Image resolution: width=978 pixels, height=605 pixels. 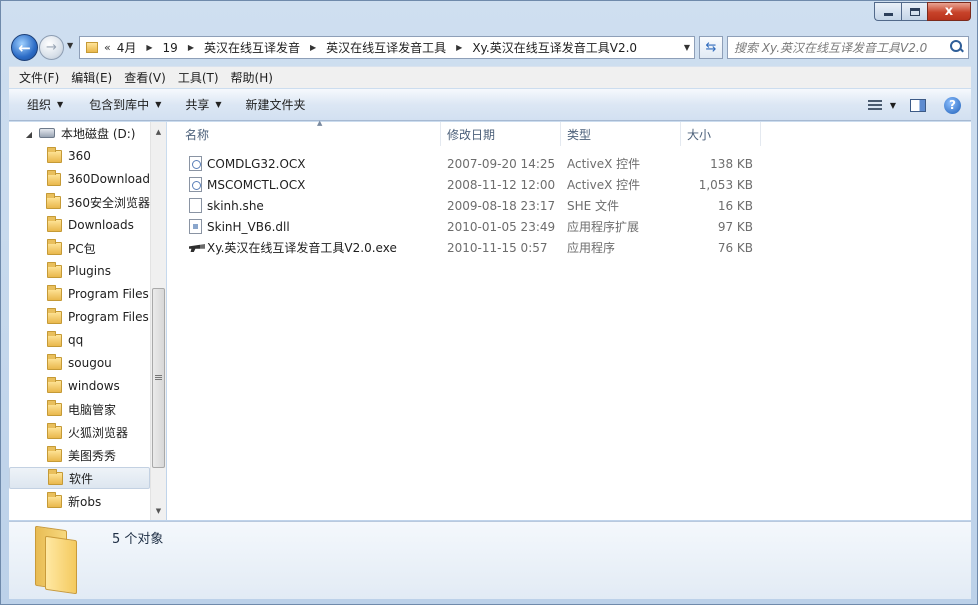 I want to click on tree-item-label: Downloads, so click(x=101, y=225).